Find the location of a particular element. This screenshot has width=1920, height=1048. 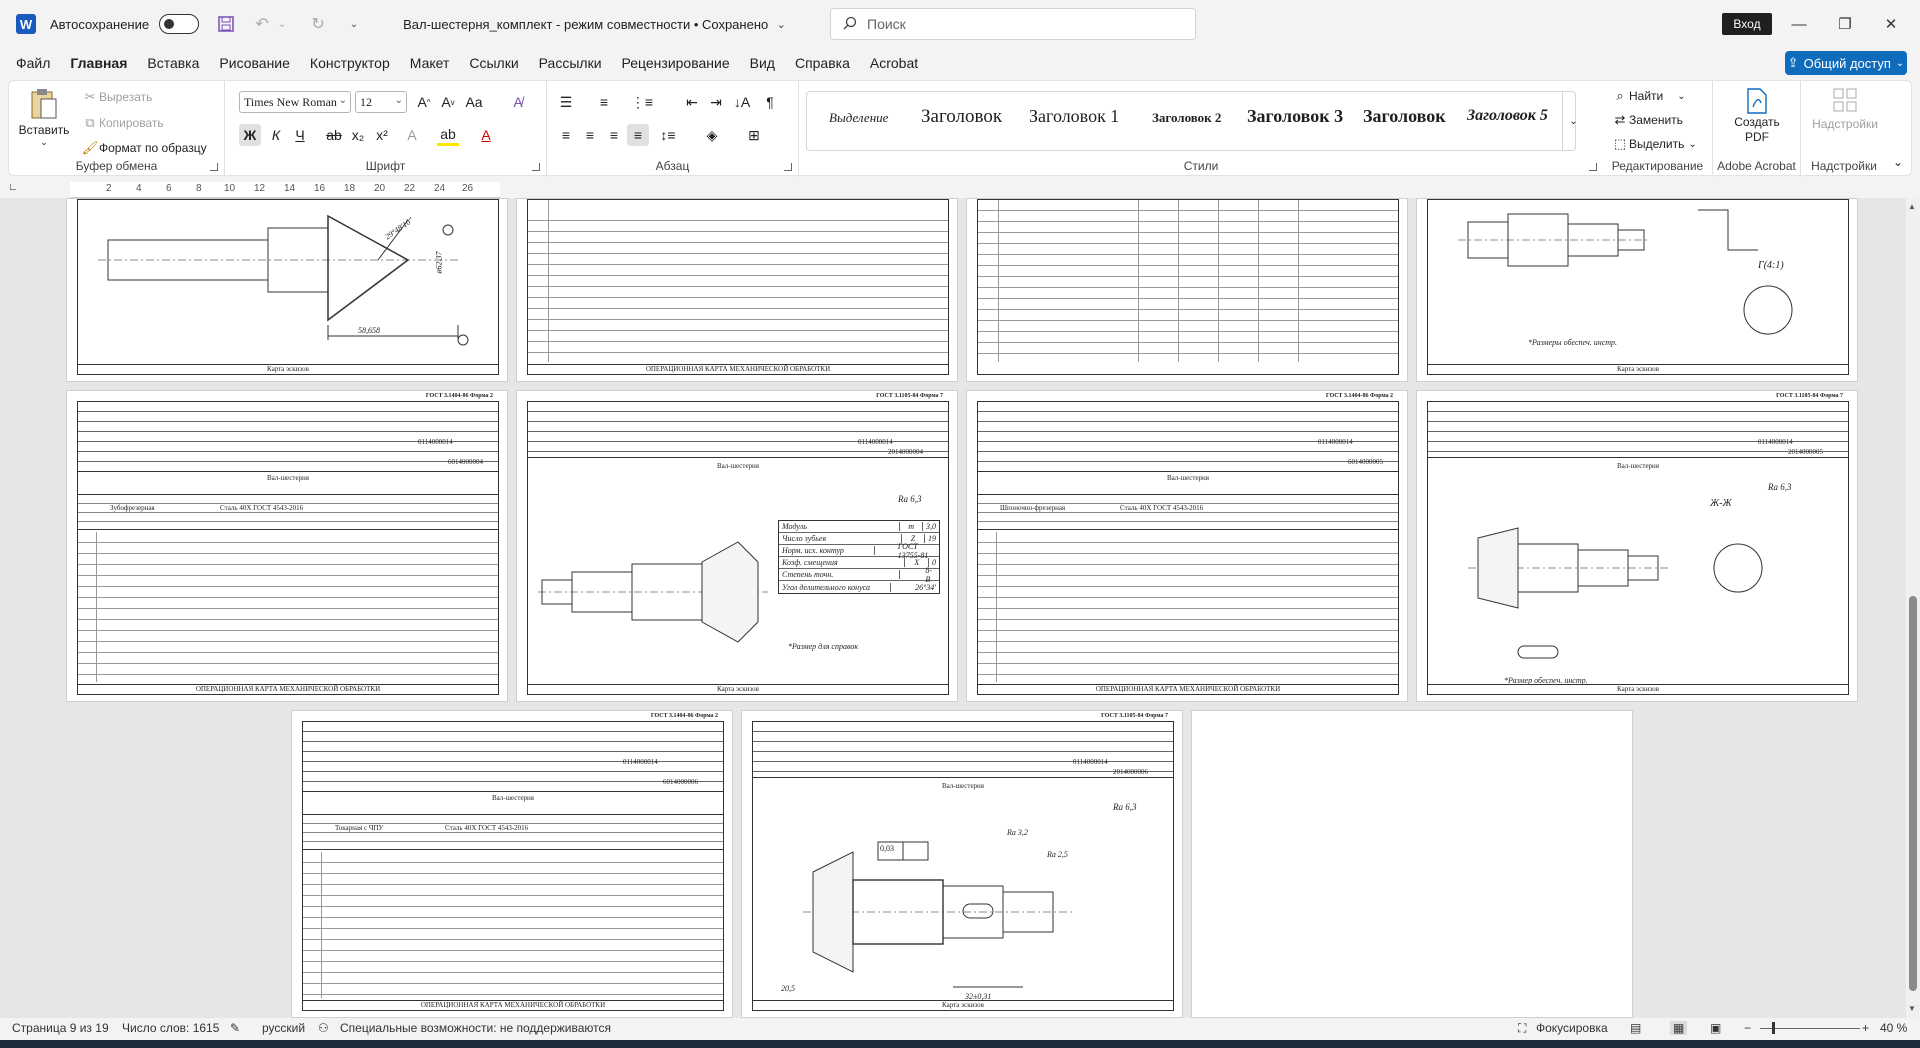

collapse-ribbon-icon: ⌄ is located at coordinates (1898, 162).